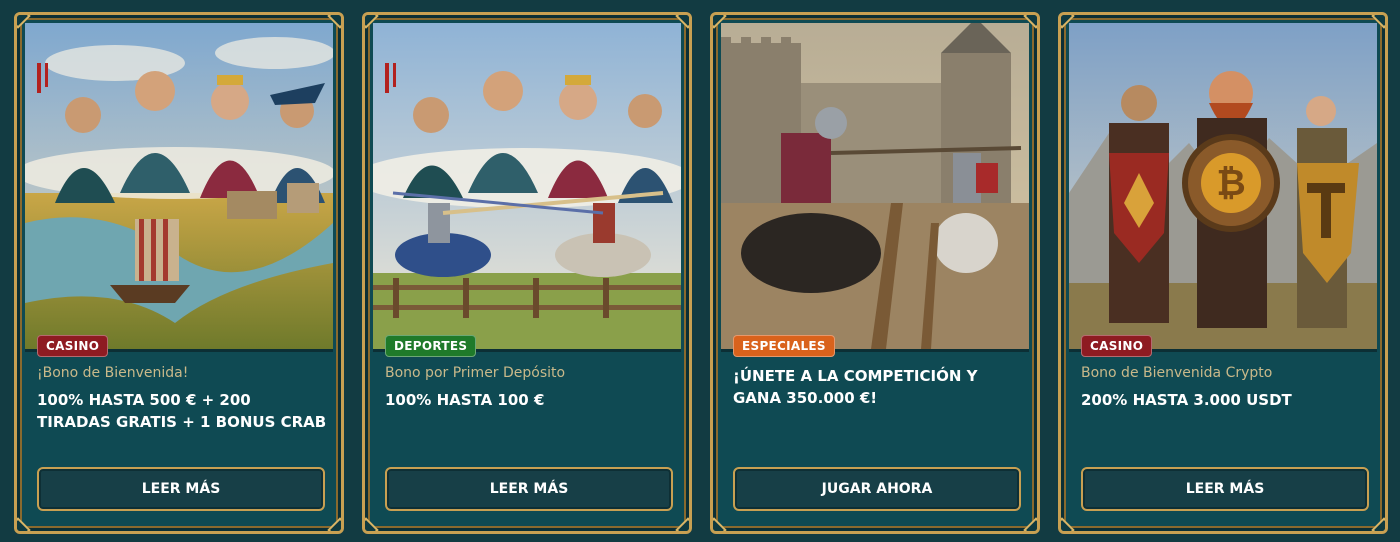  What do you see at coordinates (877, 489) in the screenshot?
I see `play-now-button: JUGAR AHORA` at bounding box center [877, 489].